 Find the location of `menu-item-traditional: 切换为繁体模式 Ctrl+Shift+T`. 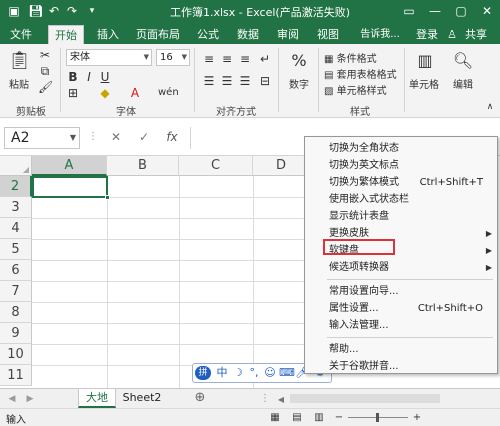

menu-item-traditional: 切换为繁体模式 Ctrl+Shift+T is located at coordinates (401, 182).